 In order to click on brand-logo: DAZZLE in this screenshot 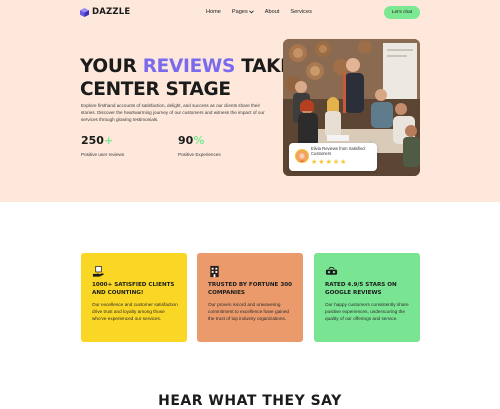, I will do `click(105, 12)`.